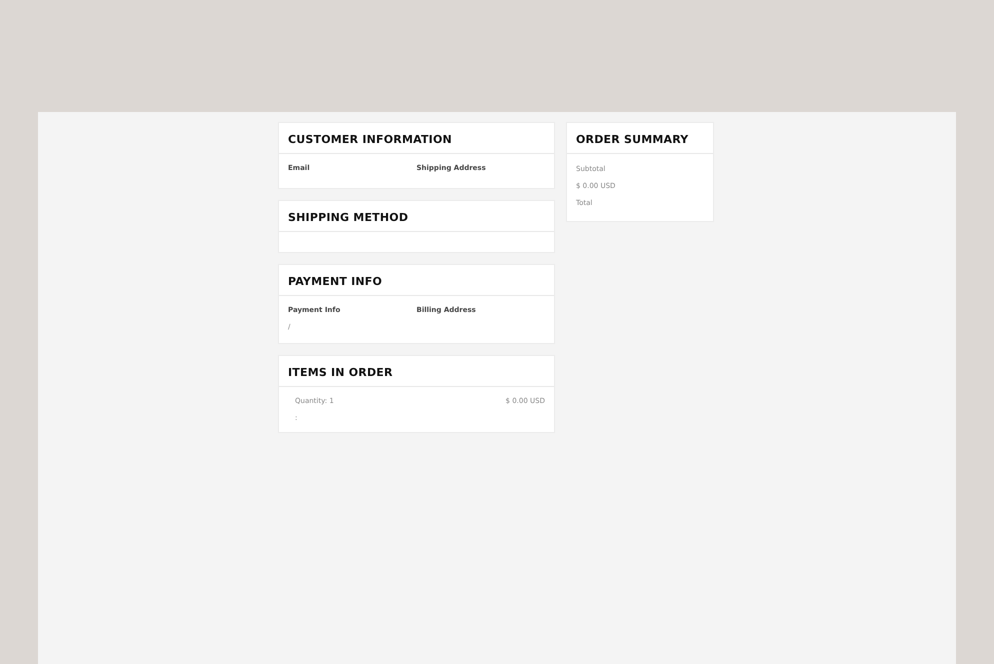 The width and height of the screenshot is (994, 664). I want to click on card-title: SHIPPING METHOD, so click(416, 216).